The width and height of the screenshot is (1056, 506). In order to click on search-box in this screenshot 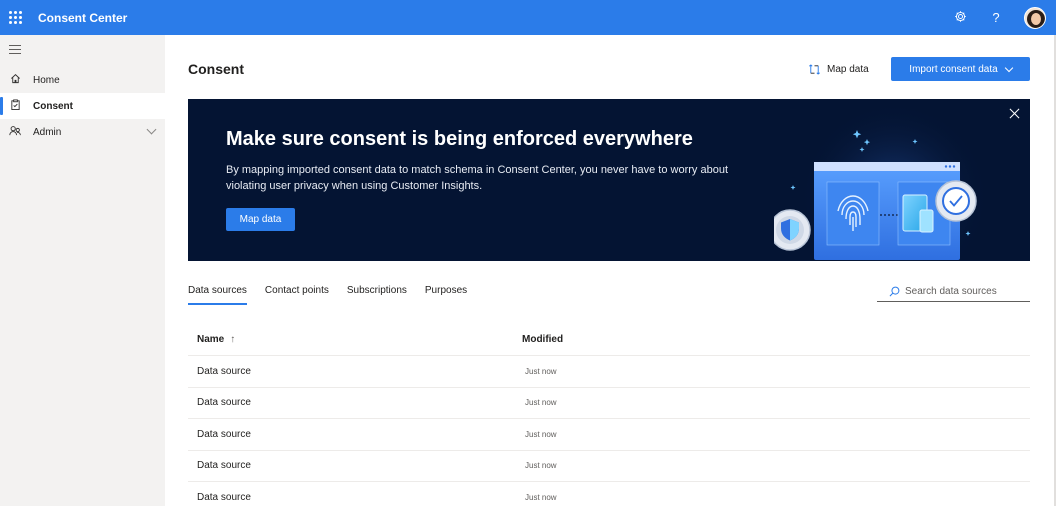, I will do `click(953, 291)`.